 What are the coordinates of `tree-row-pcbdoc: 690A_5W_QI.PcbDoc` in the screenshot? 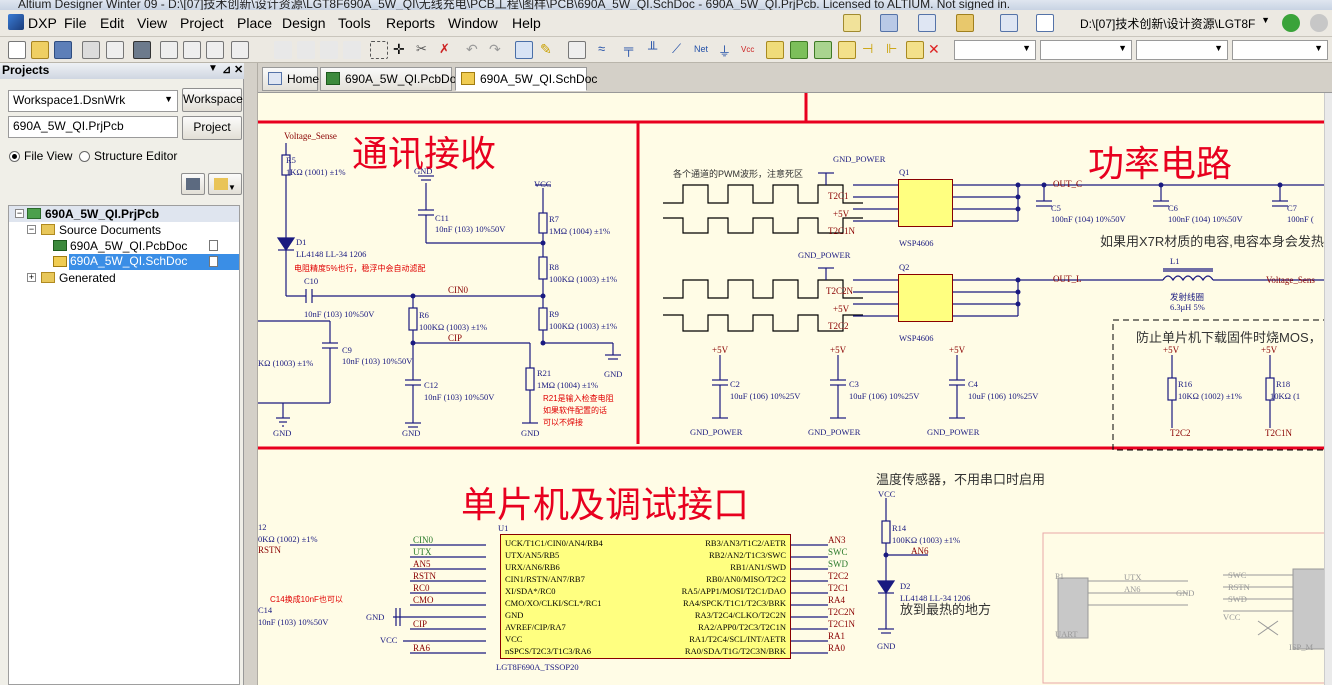 It's located at (124, 246).